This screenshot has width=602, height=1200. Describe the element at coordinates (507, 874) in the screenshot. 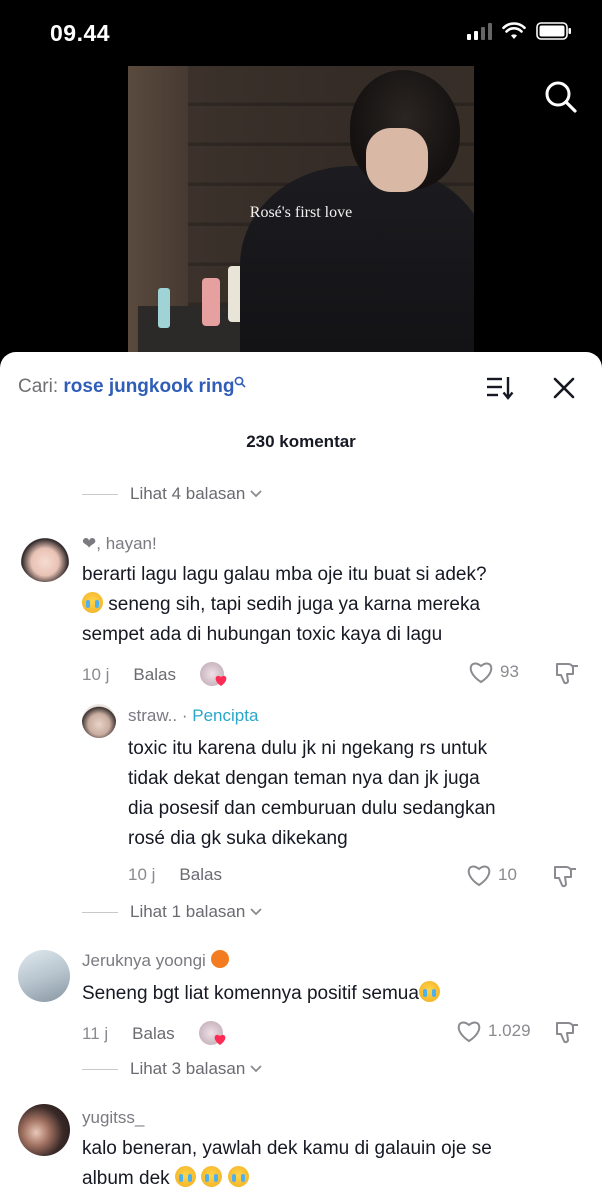

I see `like-count: 10` at that location.